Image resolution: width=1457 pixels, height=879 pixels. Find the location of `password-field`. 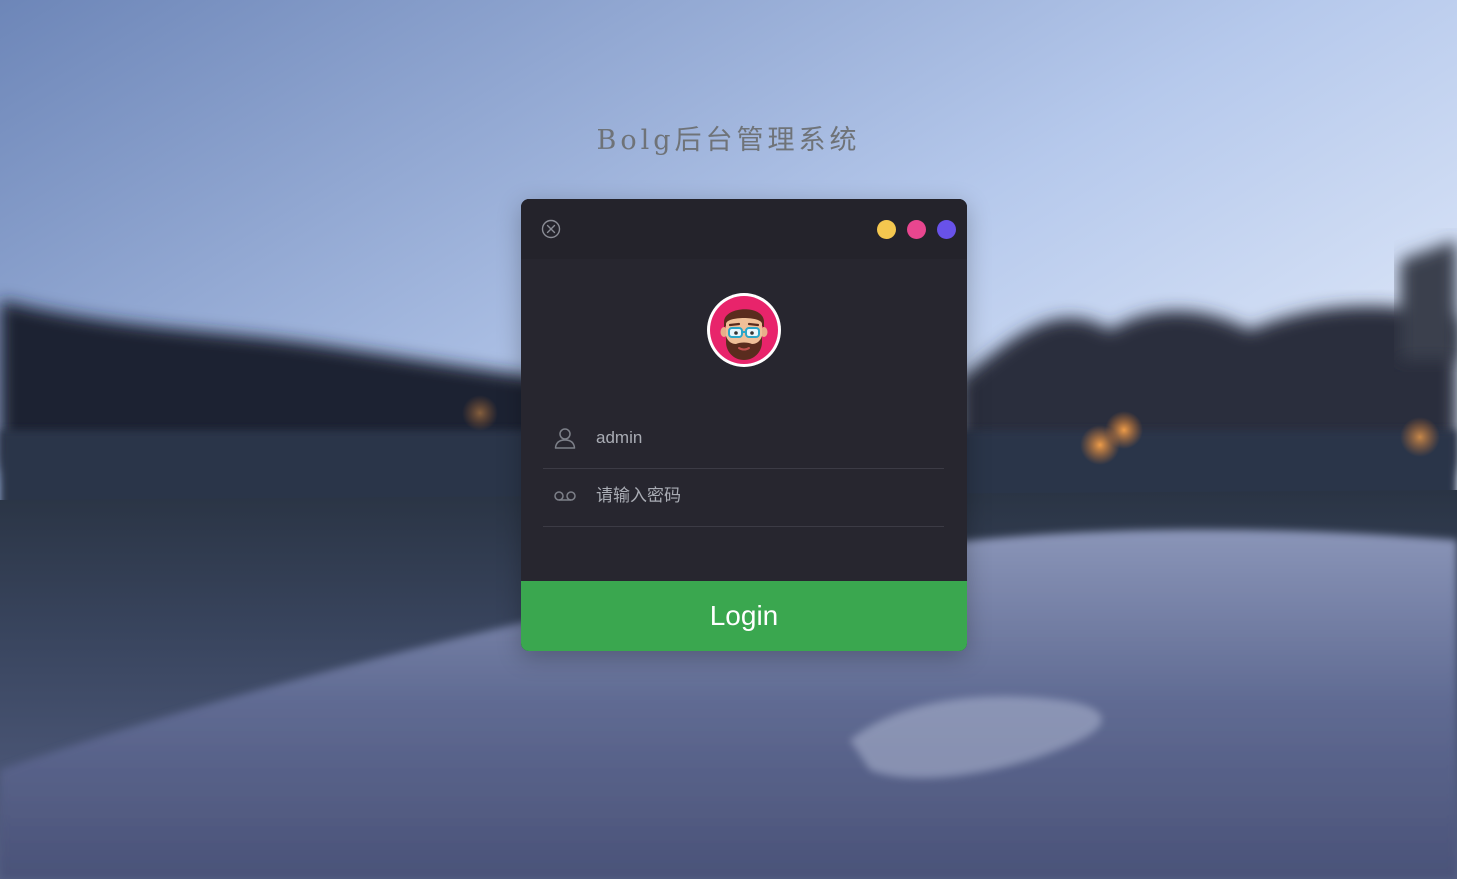

password-field is located at coordinates (743, 497).